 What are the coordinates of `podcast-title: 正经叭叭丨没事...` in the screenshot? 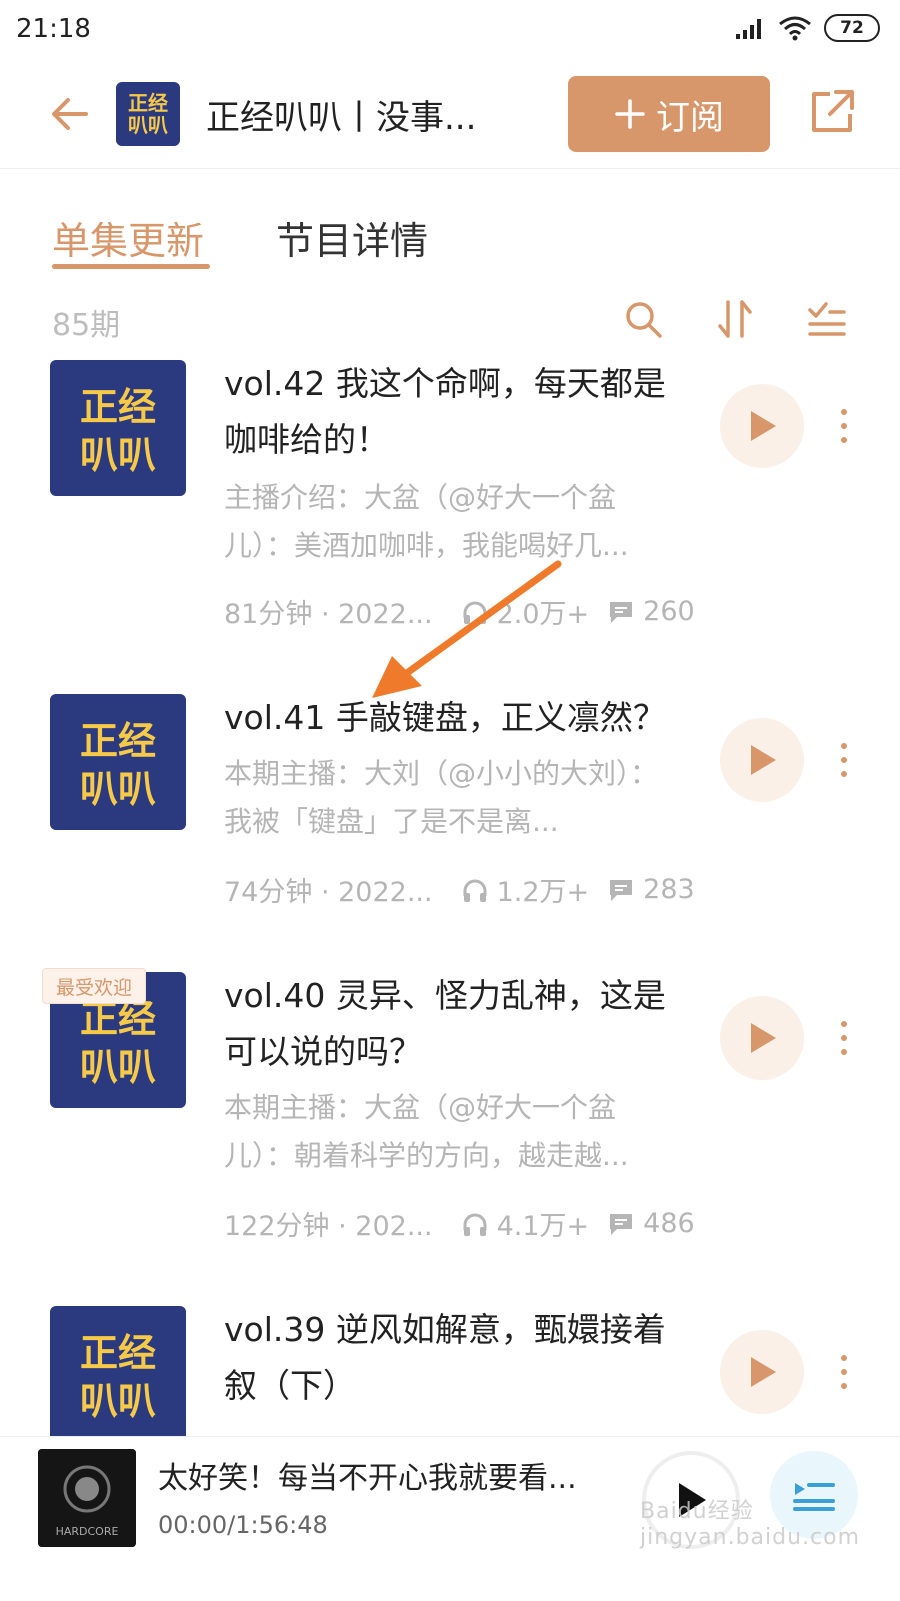 It's located at (341, 118).